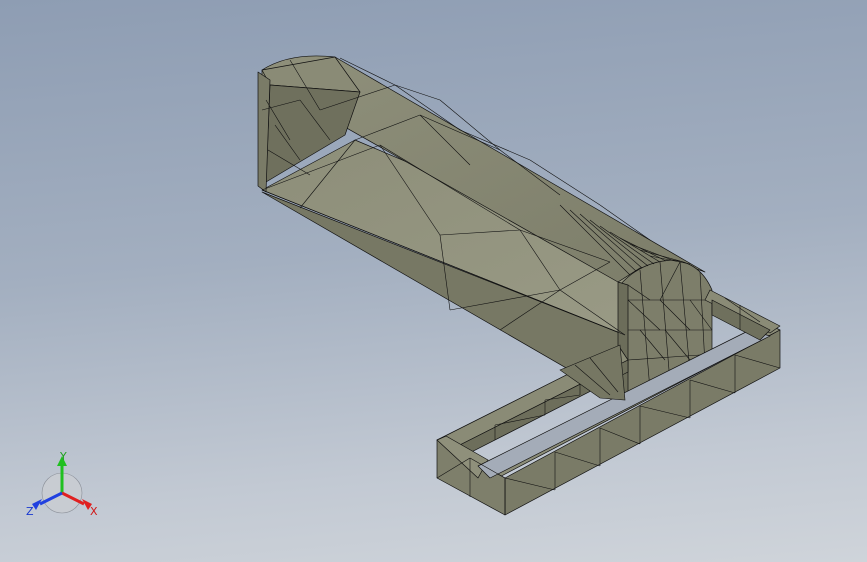  What do you see at coordinates (94, 511) in the screenshot?
I see `x-axis-label: X` at bounding box center [94, 511].